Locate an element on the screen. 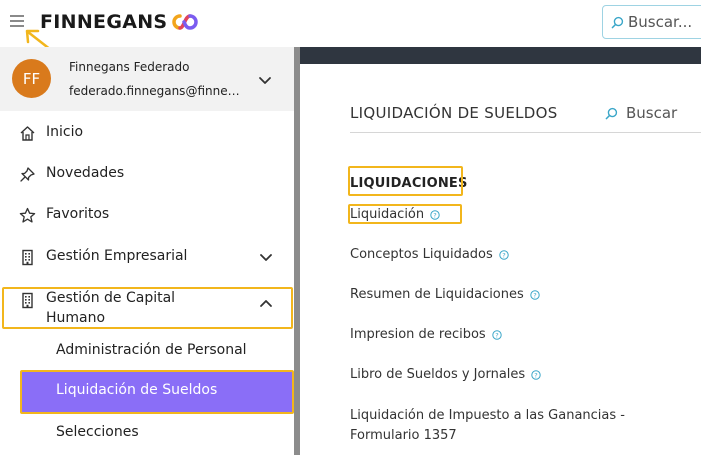 This screenshot has height=455, width=701. avatar: FF is located at coordinates (31, 78).